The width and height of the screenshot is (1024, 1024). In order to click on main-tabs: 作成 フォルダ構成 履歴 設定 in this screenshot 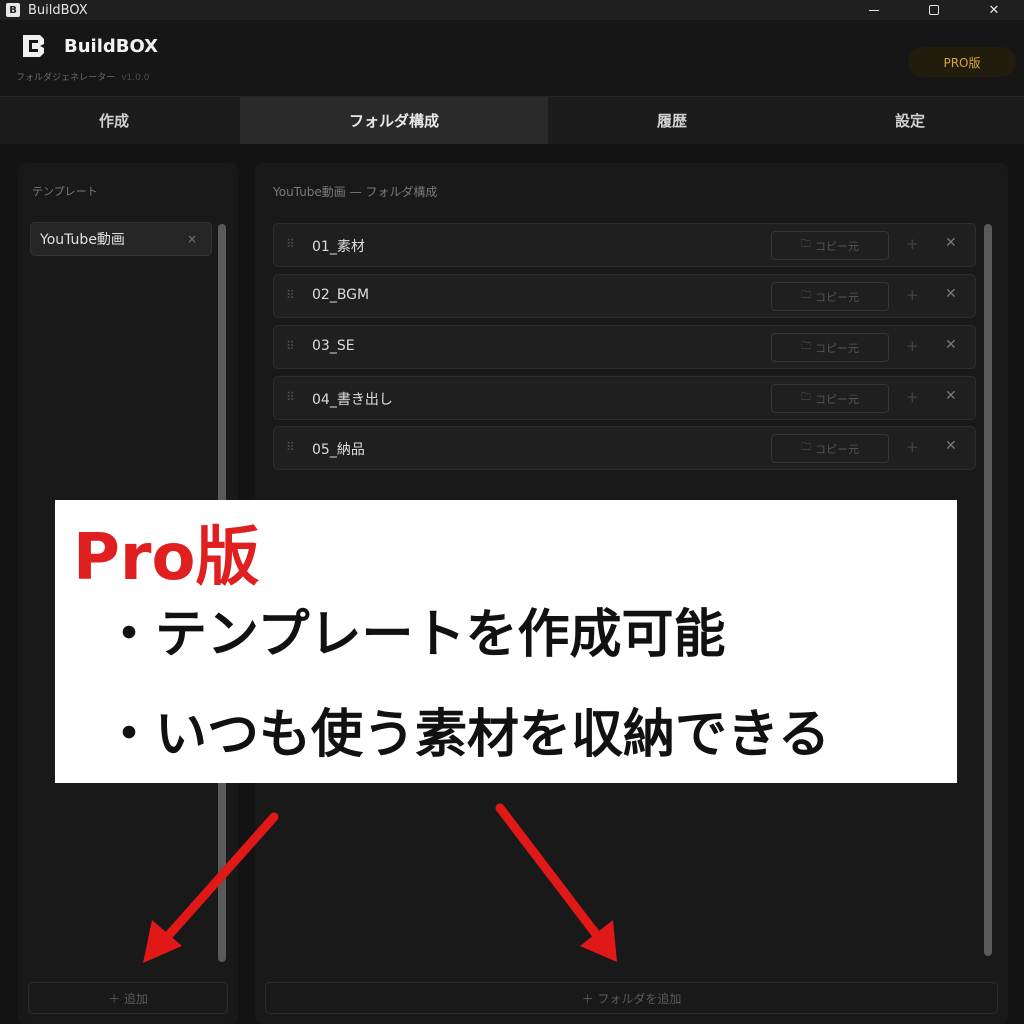, I will do `click(512, 120)`.